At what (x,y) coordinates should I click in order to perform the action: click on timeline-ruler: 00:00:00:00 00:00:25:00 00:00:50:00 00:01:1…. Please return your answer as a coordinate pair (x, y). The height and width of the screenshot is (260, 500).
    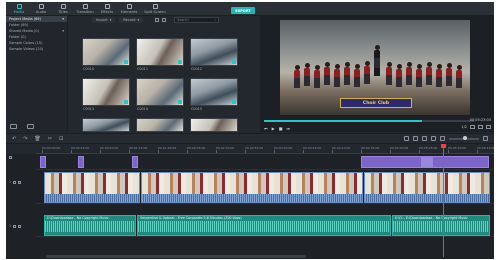
    Looking at the image, I should click on (265, 149).